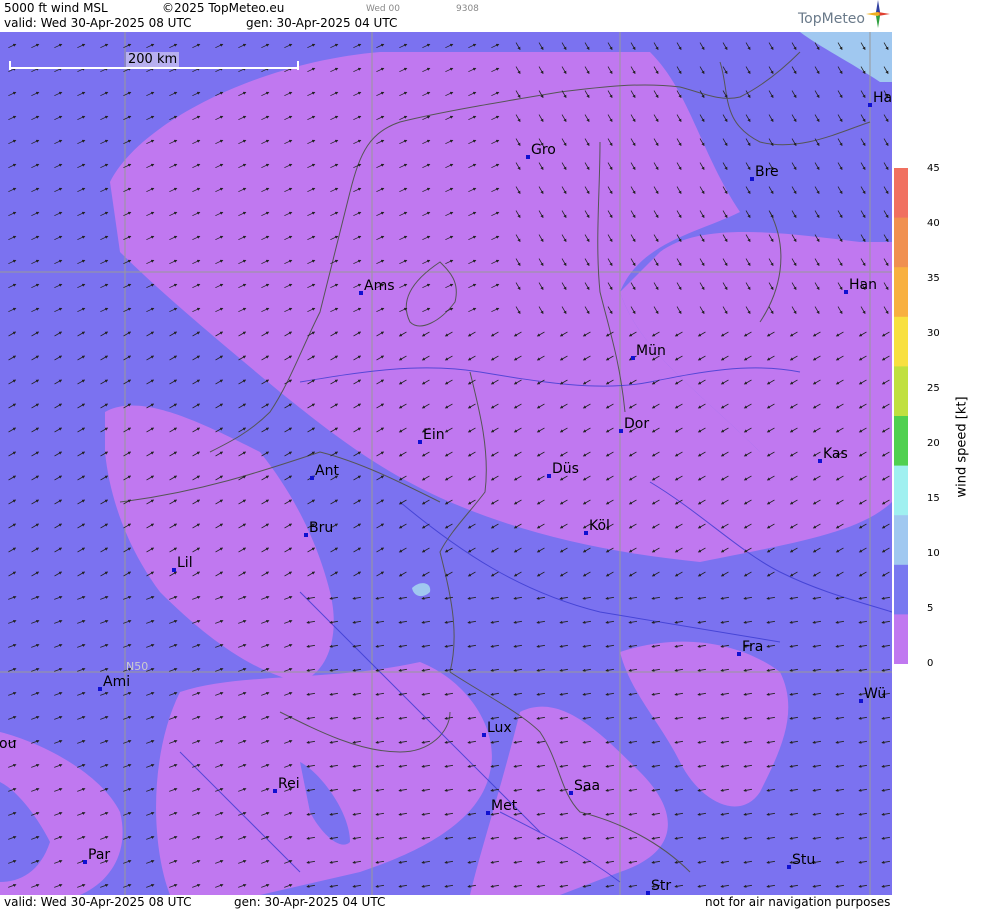  What do you see at coordinates (321, 528) in the screenshot?
I see `city-label: Bru` at bounding box center [321, 528].